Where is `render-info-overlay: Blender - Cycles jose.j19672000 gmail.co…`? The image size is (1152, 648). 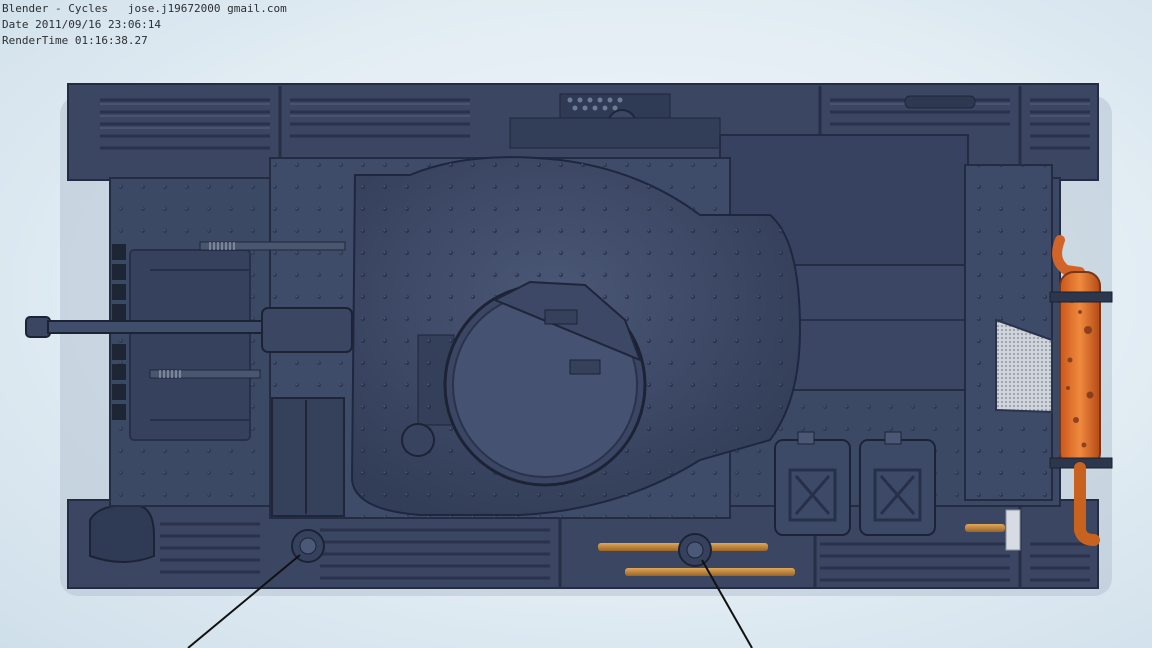
render-info-overlay: Blender - Cycles jose.j19672000 gmail.co… is located at coordinates (144, 25).